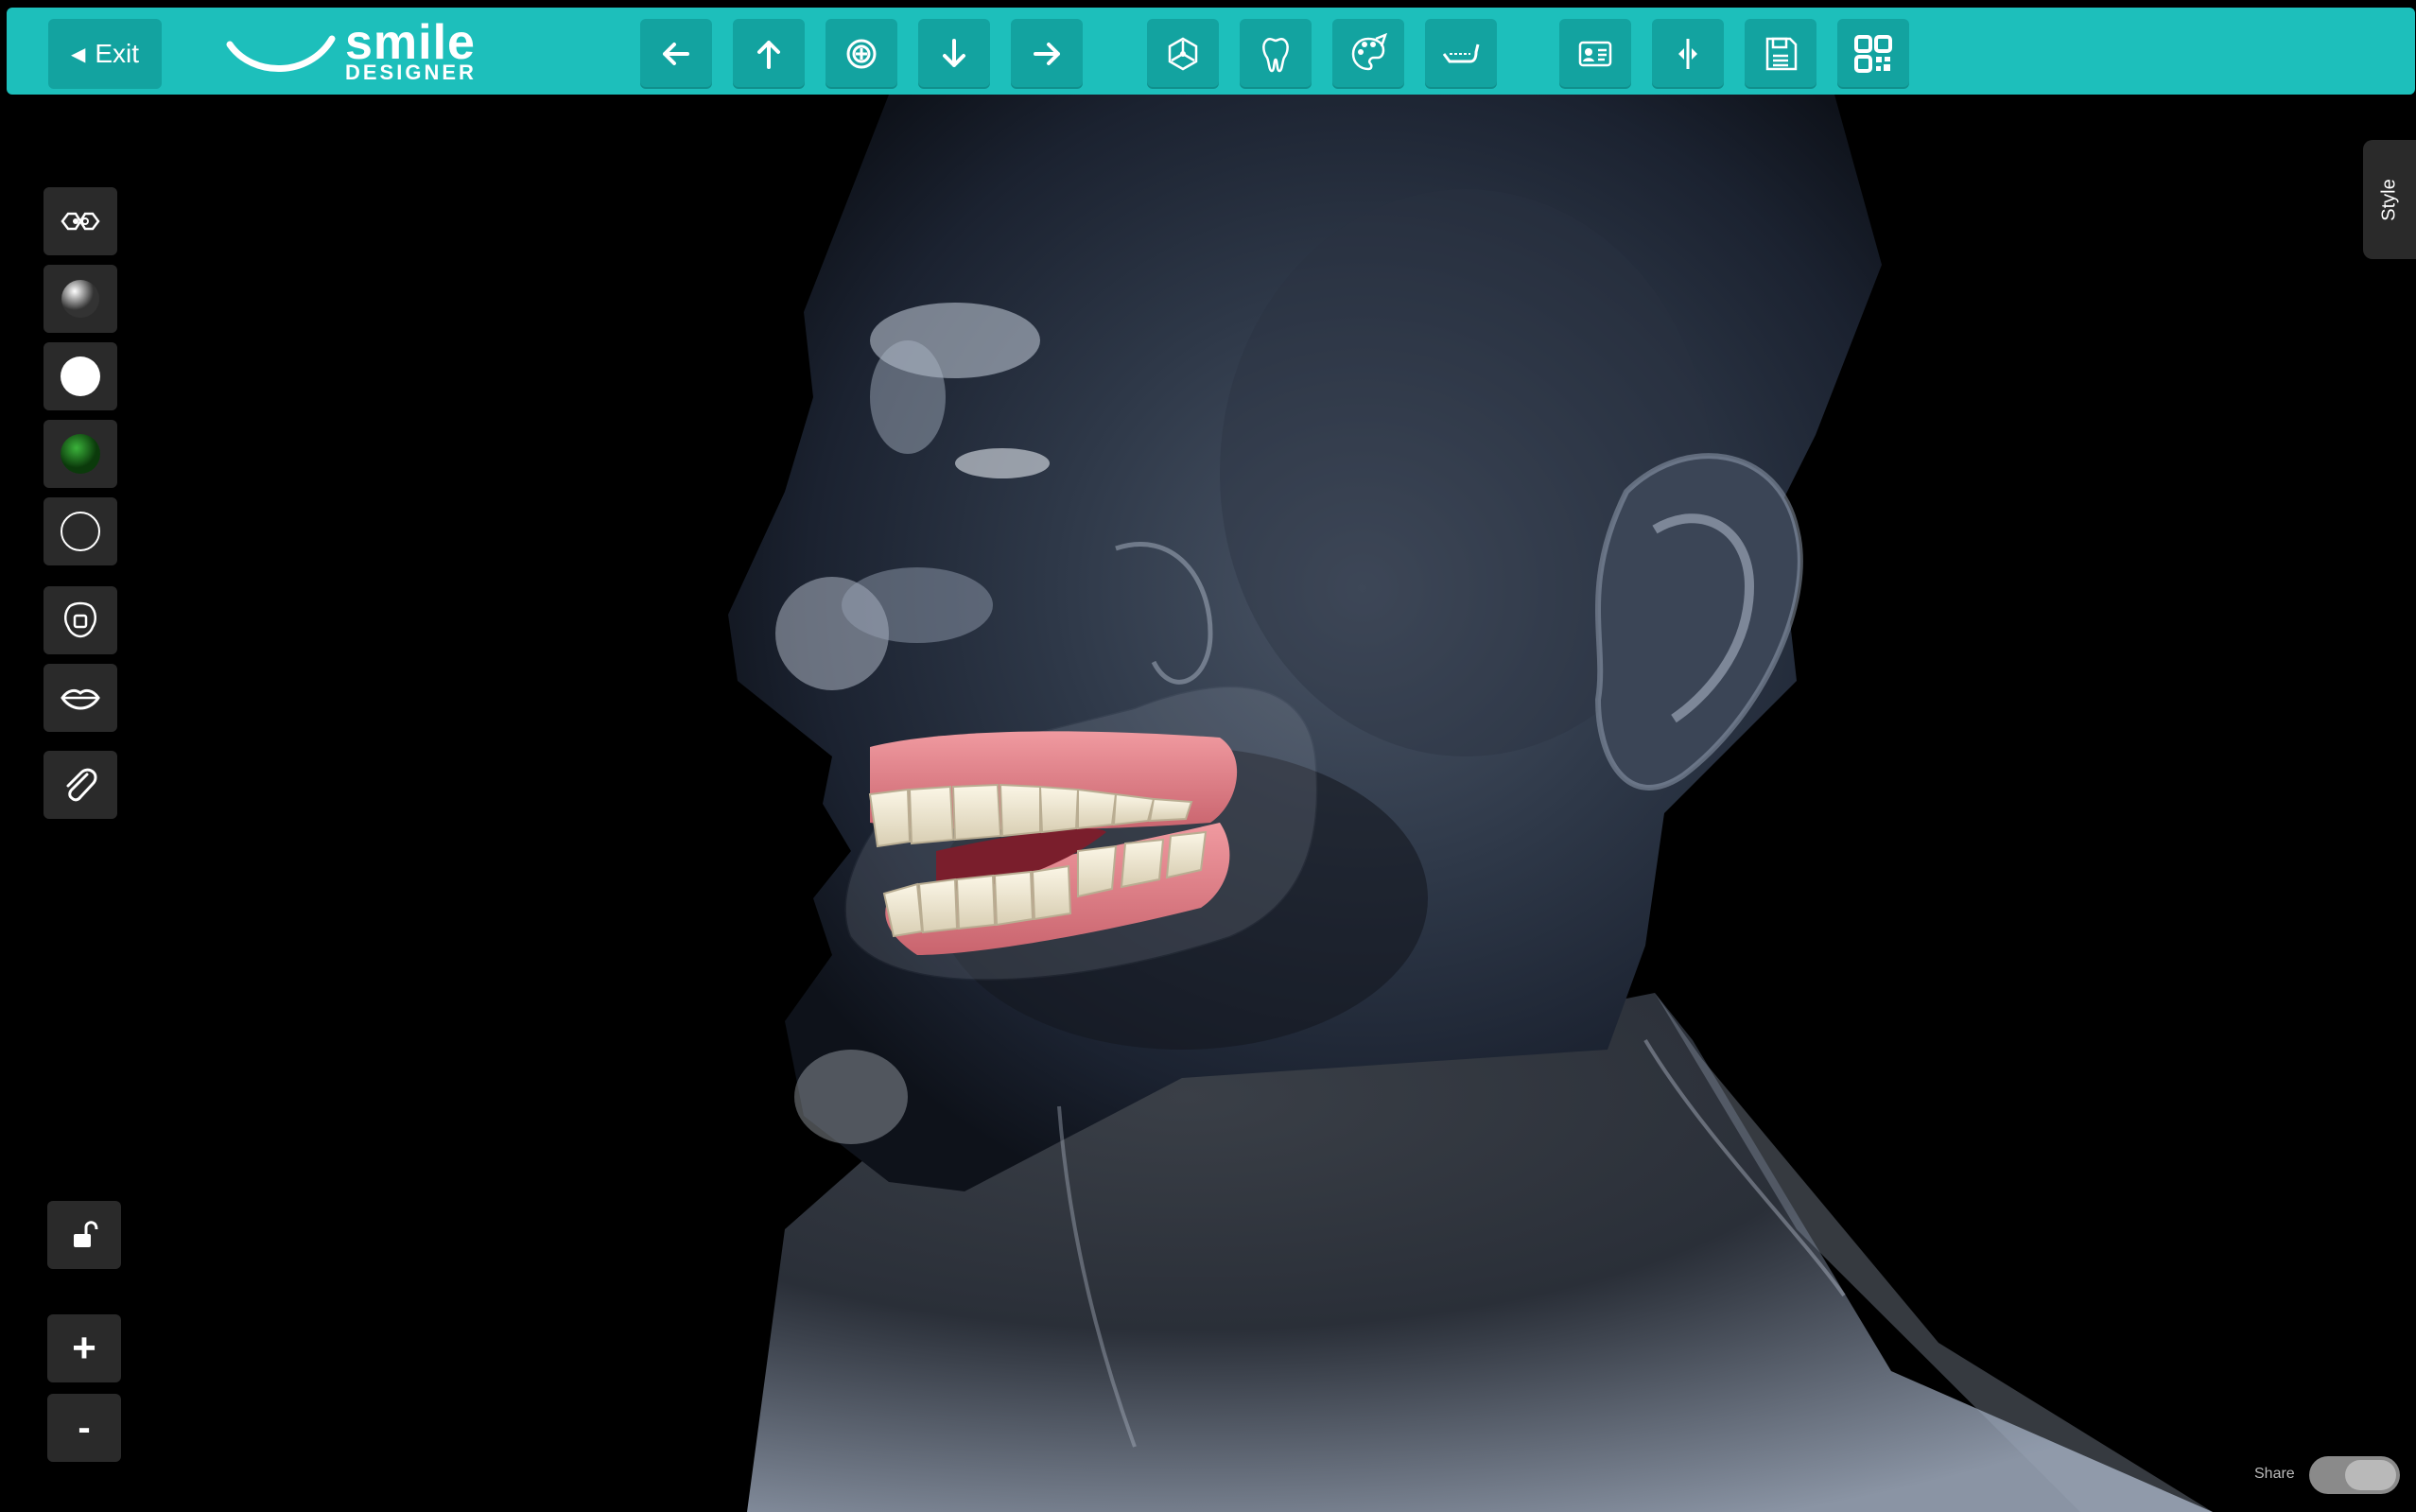  I want to click on material-outline-sphere-icon, so click(80, 532).